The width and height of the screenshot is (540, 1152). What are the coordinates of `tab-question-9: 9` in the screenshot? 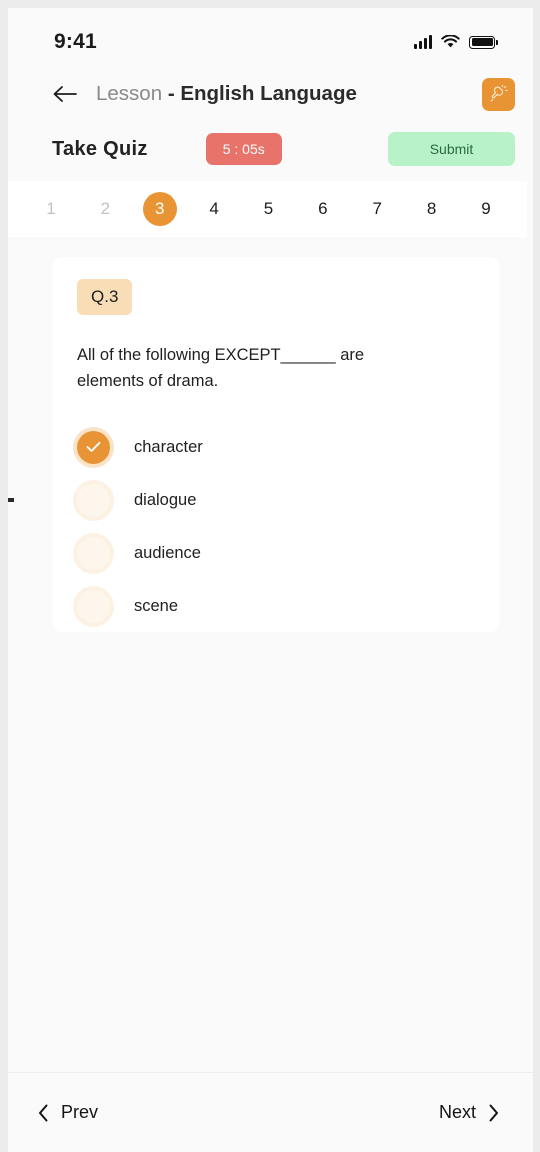 It's located at (486, 209).